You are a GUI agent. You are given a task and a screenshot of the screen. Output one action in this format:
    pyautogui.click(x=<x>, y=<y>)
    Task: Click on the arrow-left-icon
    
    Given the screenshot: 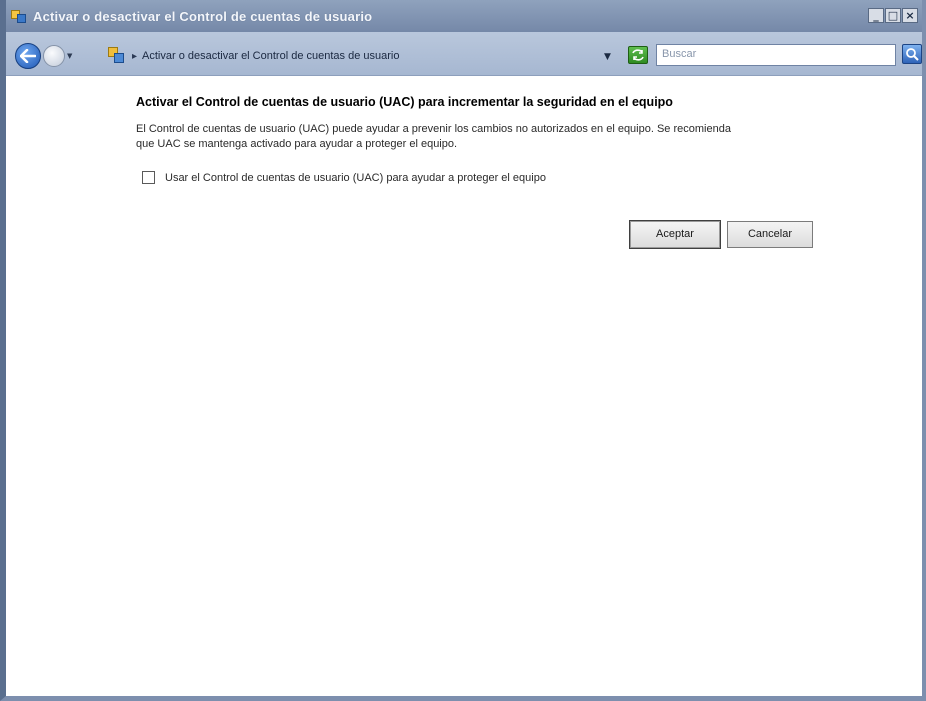 What is the action you would take?
    pyautogui.click(x=28, y=56)
    